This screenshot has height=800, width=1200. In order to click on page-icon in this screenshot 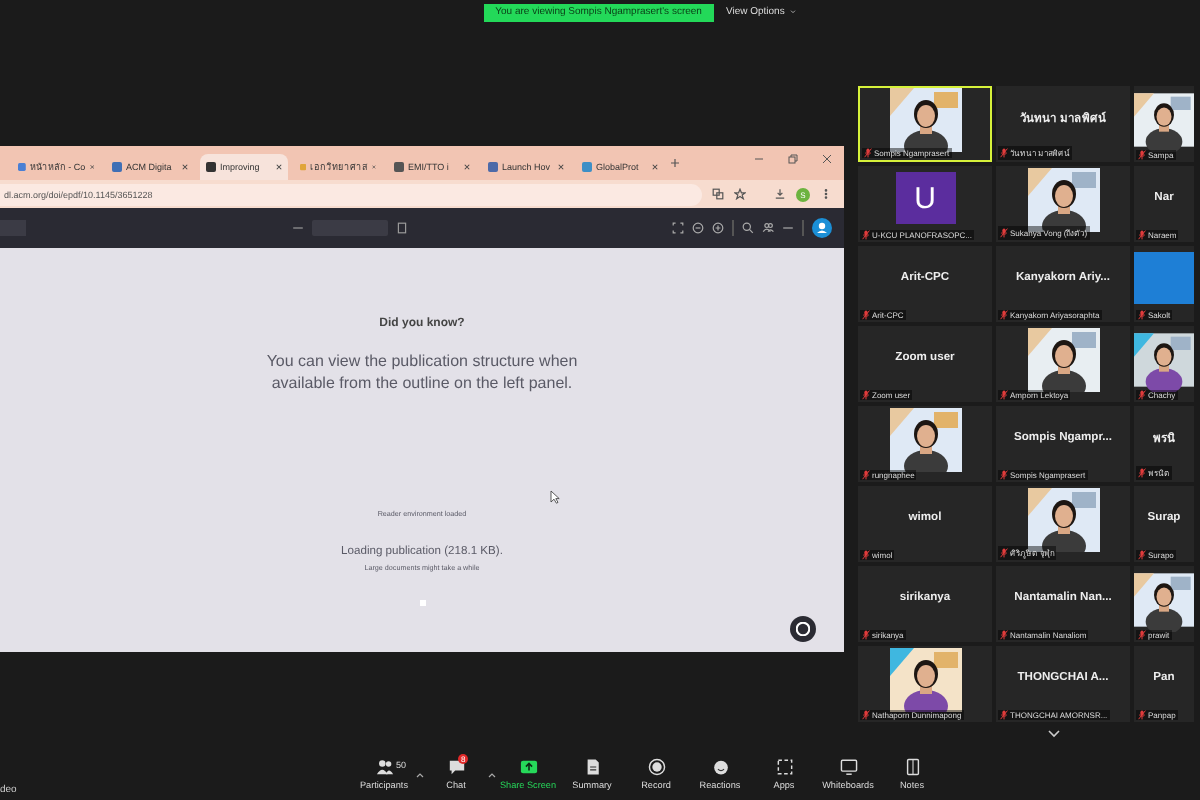, I will do `click(401, 228)`.